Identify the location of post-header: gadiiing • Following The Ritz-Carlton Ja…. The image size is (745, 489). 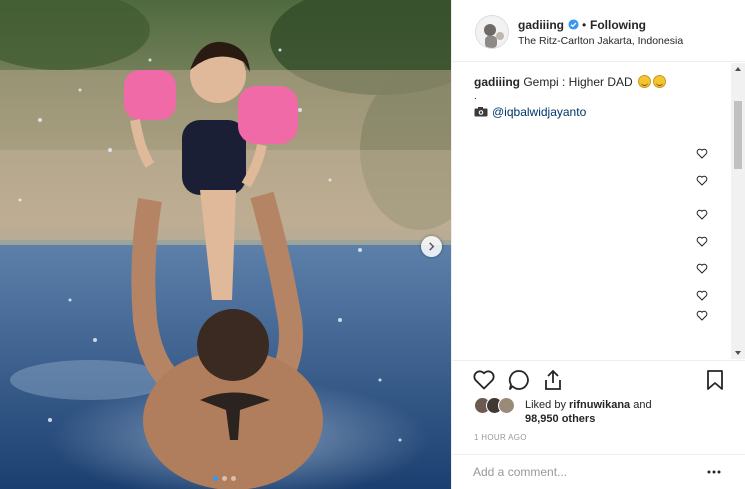
(598, 31).